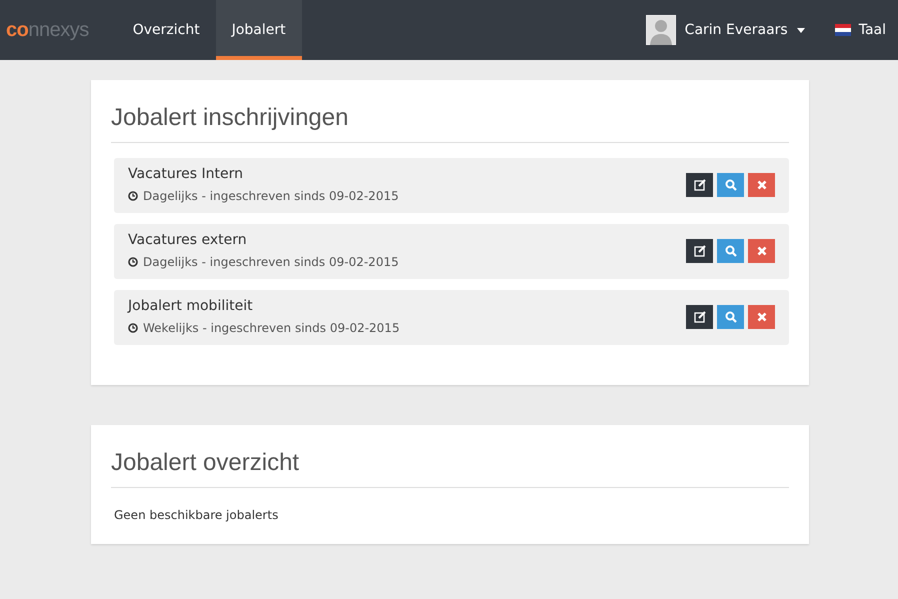  Describe the element at coordinates (661, 30) in the screenshot. I see `avatar-icon` at that location.